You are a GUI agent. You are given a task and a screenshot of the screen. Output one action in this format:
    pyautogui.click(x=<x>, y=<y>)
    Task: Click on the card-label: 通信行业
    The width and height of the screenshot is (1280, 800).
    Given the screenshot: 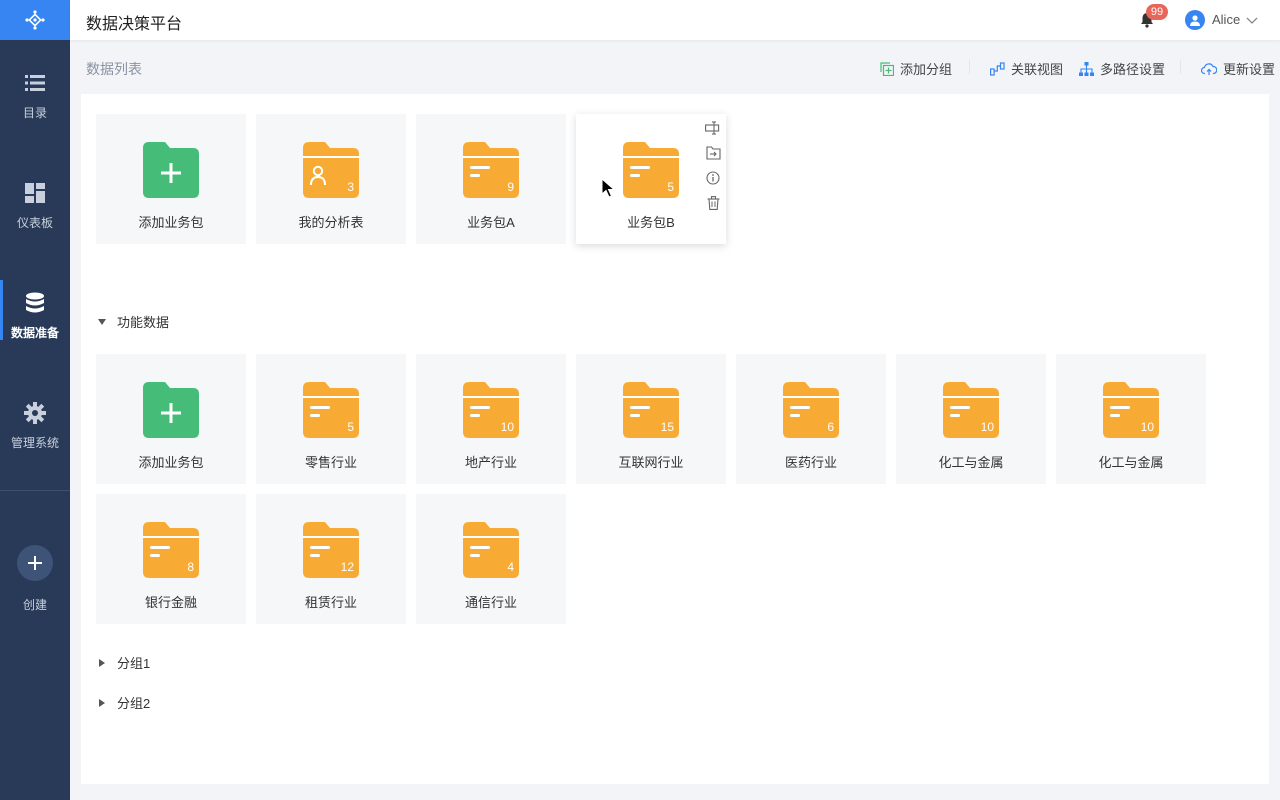 What is the action you would take?
    pyautogui.click(x=490, y=602)
    